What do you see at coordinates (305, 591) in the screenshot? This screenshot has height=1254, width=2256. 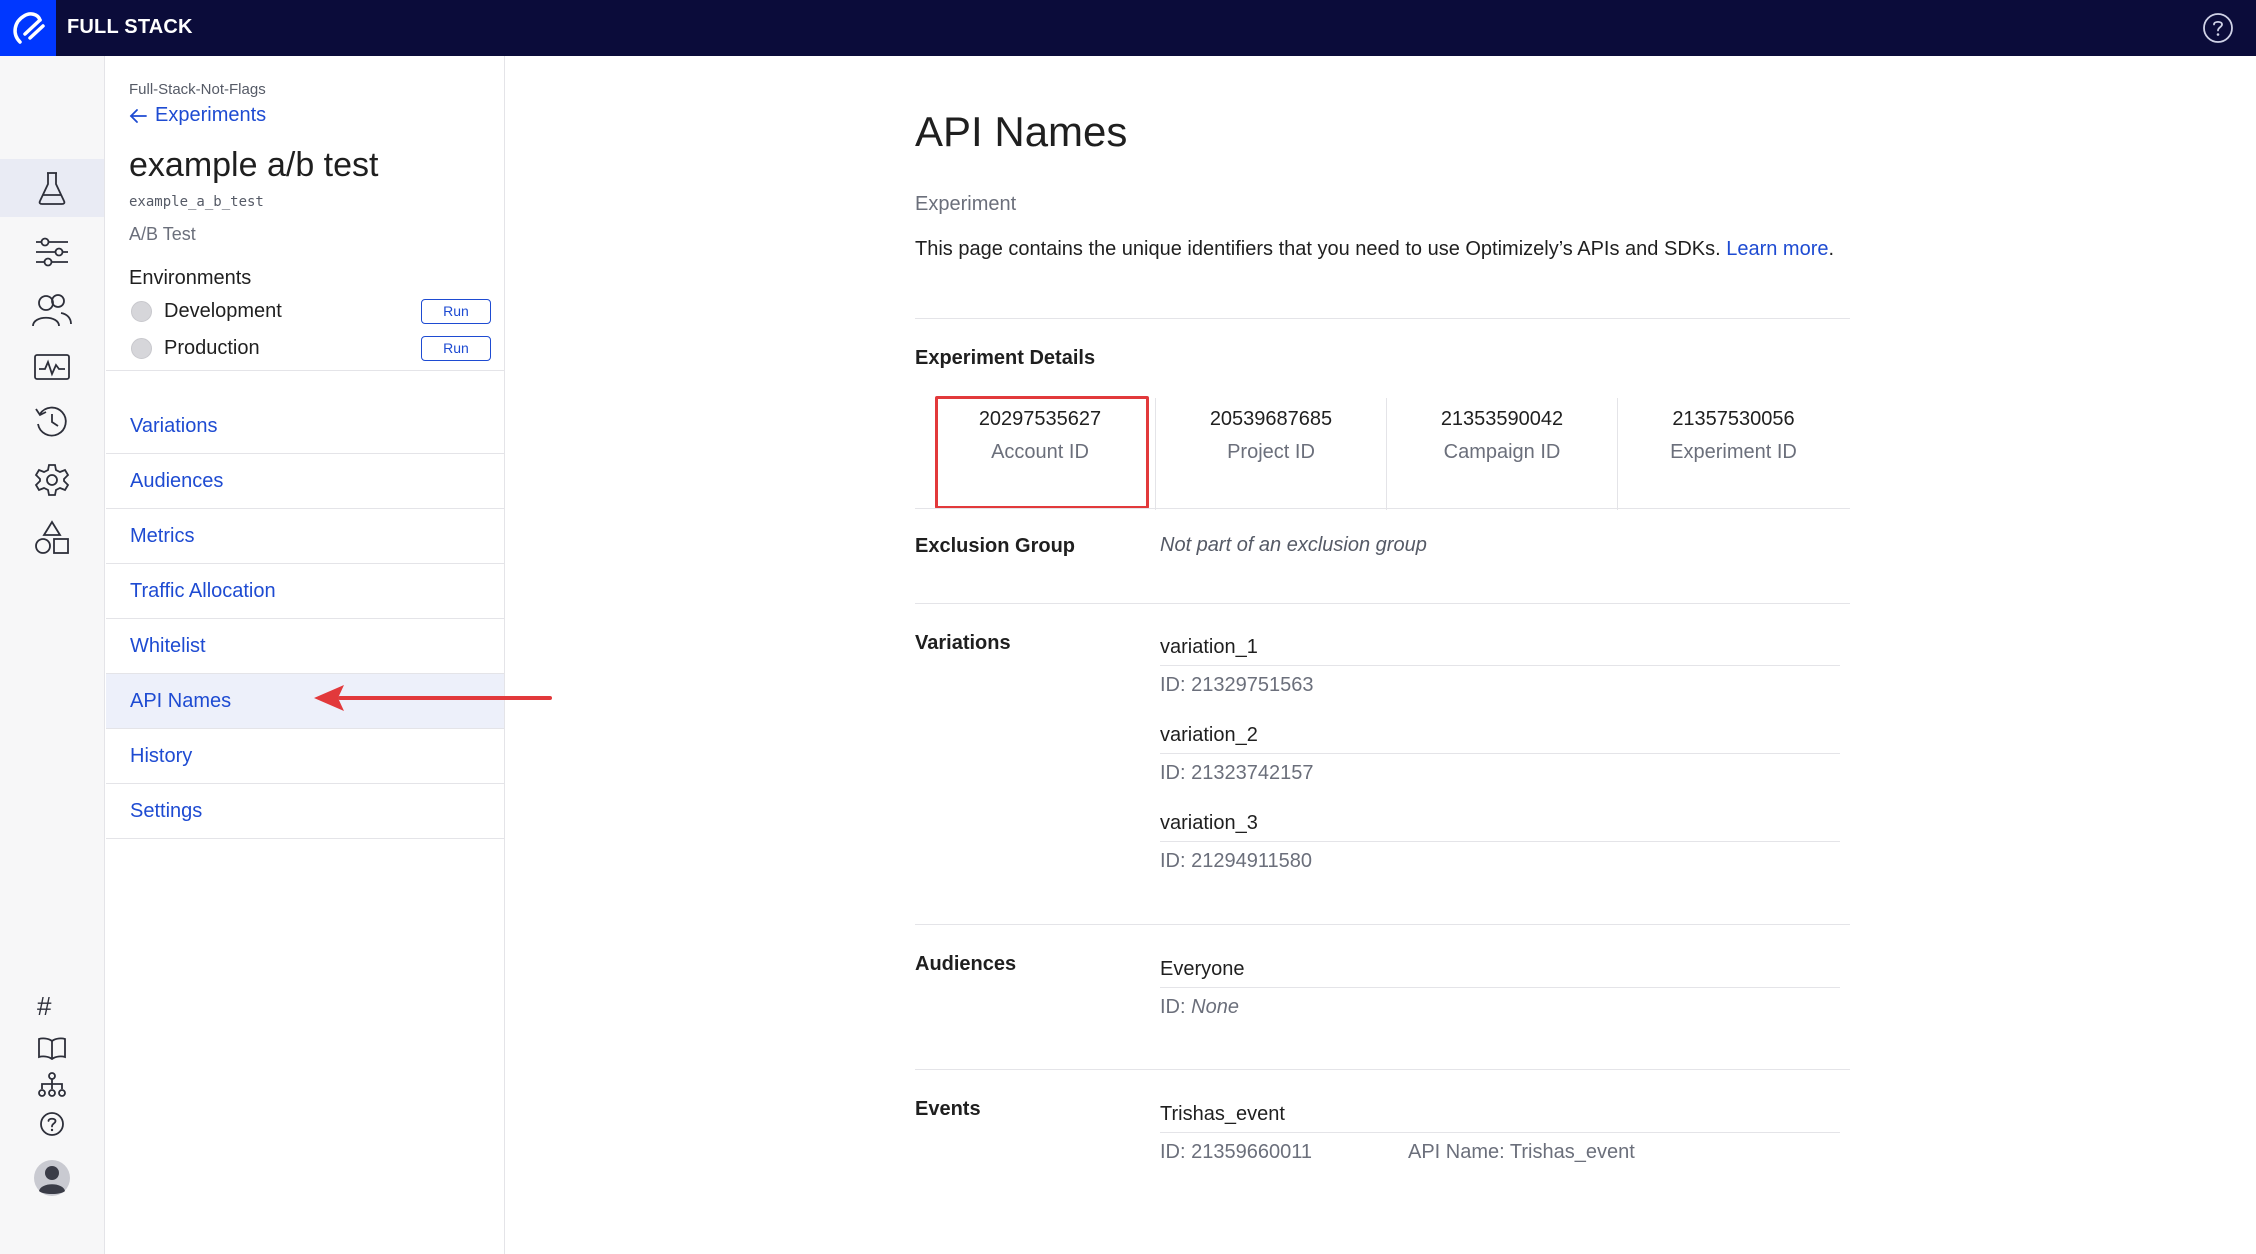 I see `nav-item-traffic-allocation: Traffic Allocation` at bounding box center [305, 591].